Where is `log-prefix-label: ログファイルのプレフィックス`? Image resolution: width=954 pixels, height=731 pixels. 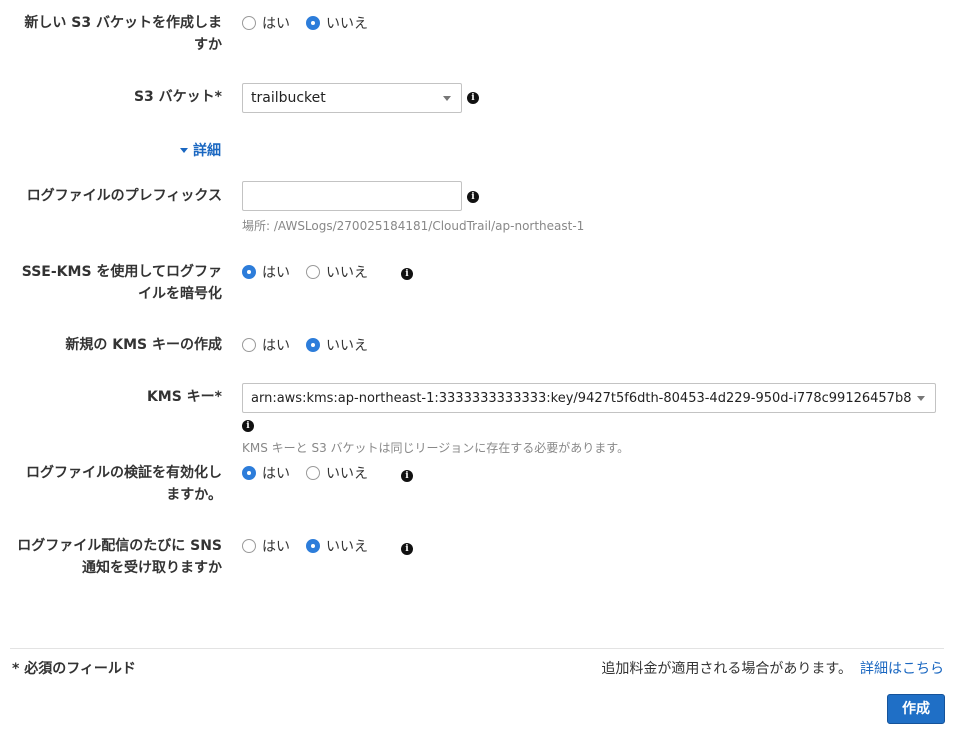
log-prefix-label: ログファイルのプレフィックス is located at coordinates (124, 196).